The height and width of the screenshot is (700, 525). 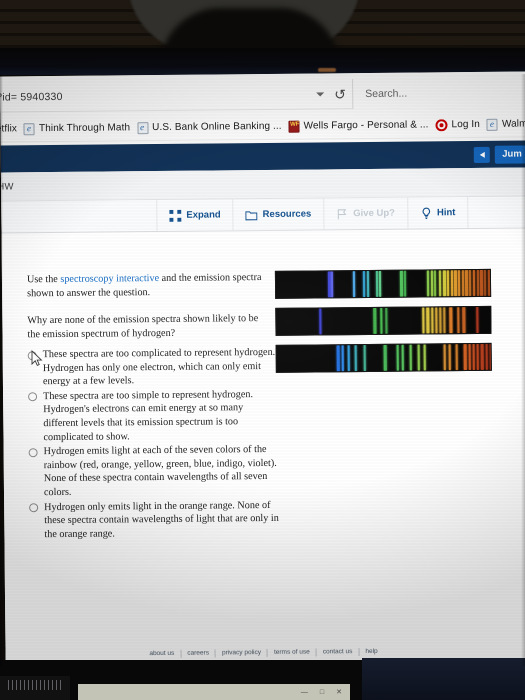 I want to click on chevron-down-icon, so click(x=320, y=93).